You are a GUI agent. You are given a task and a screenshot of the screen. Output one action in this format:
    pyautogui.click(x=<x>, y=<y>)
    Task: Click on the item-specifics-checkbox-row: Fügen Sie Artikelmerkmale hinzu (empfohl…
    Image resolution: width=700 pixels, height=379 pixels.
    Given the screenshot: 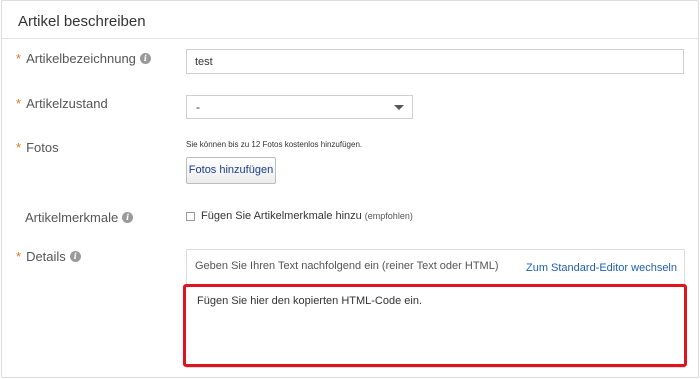 What is the action you would take?
    pyautogui.click(x=299, y=216)
    